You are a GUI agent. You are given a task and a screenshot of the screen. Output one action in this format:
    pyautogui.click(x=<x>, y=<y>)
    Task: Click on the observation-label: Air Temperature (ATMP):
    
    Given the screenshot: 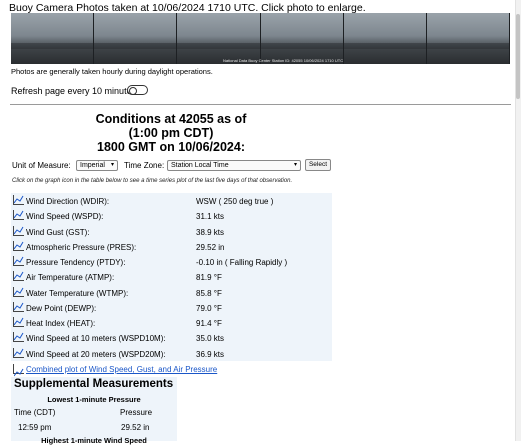 What is the action you would take?
    pyautogui.click(x=70, y=278)
    